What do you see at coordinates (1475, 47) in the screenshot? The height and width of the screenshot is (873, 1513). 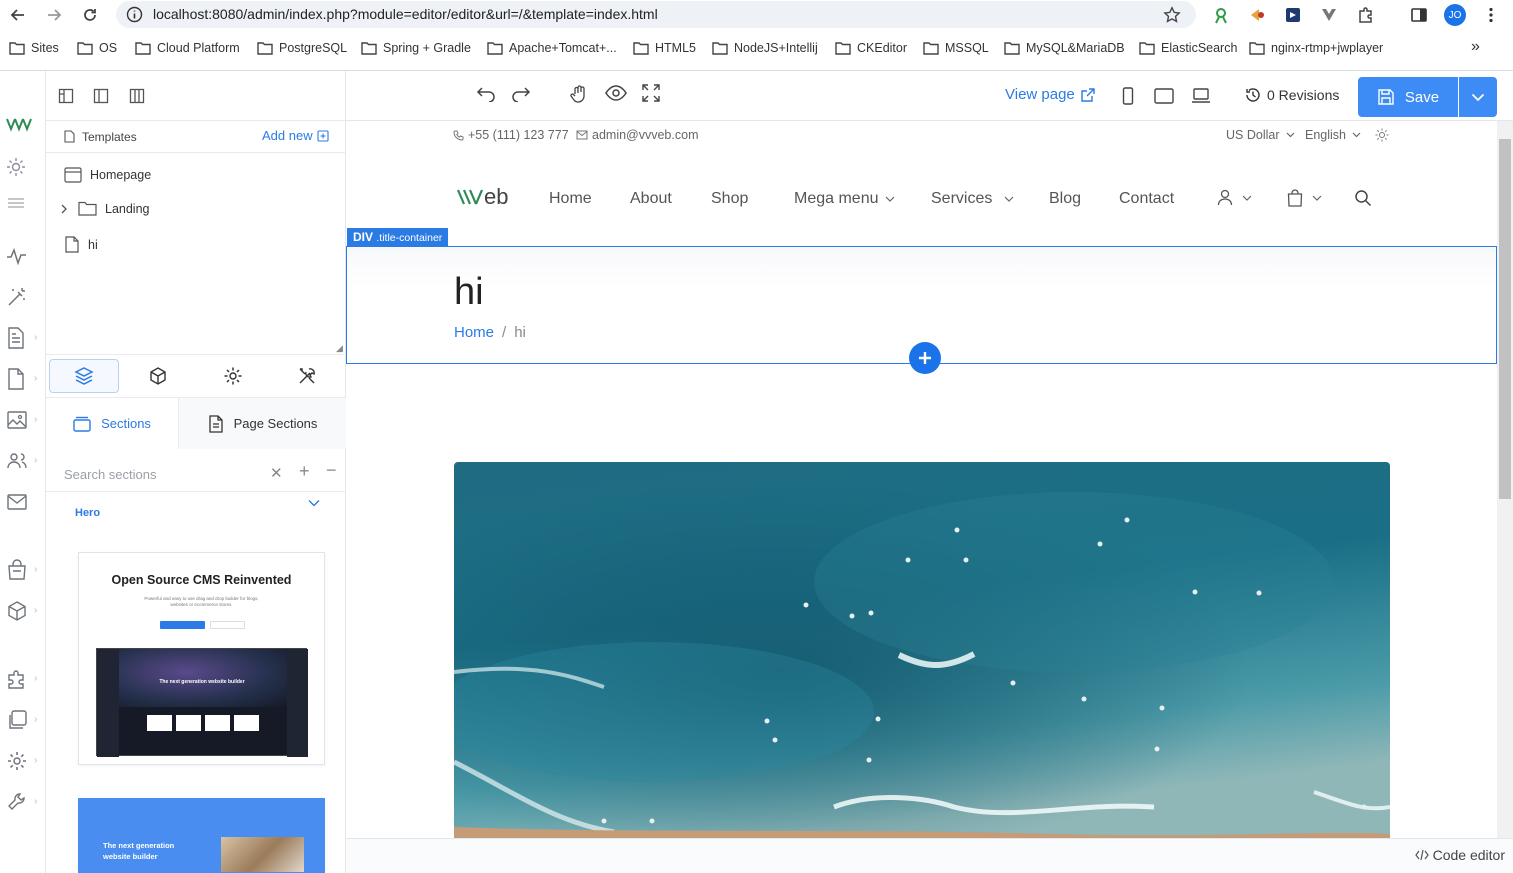 I see `more-bookmarks-button: »` at bounding box center [1475, 47].